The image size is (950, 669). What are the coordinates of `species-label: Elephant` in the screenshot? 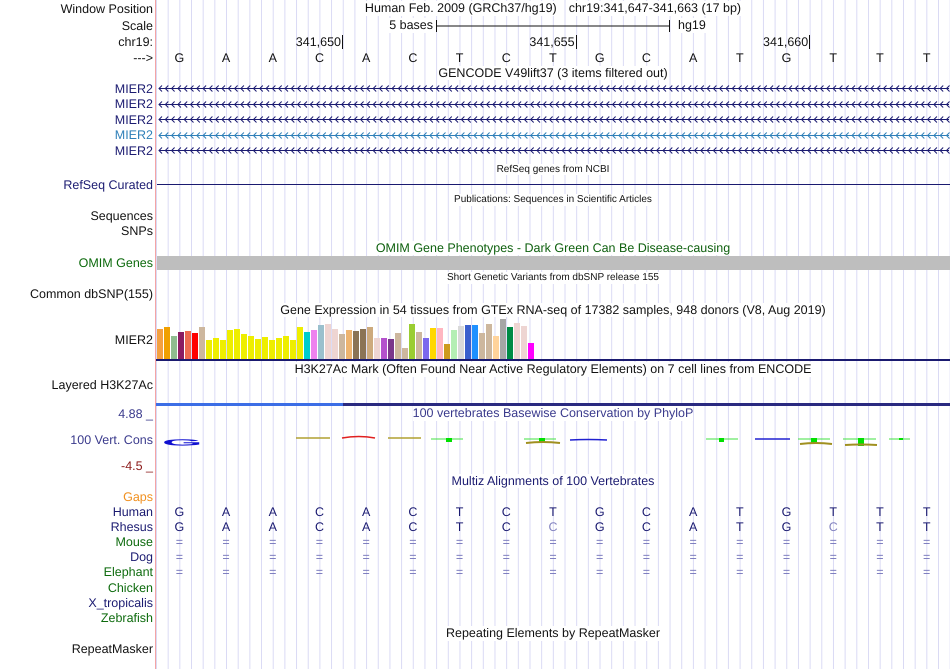 It's located at (128, 572).